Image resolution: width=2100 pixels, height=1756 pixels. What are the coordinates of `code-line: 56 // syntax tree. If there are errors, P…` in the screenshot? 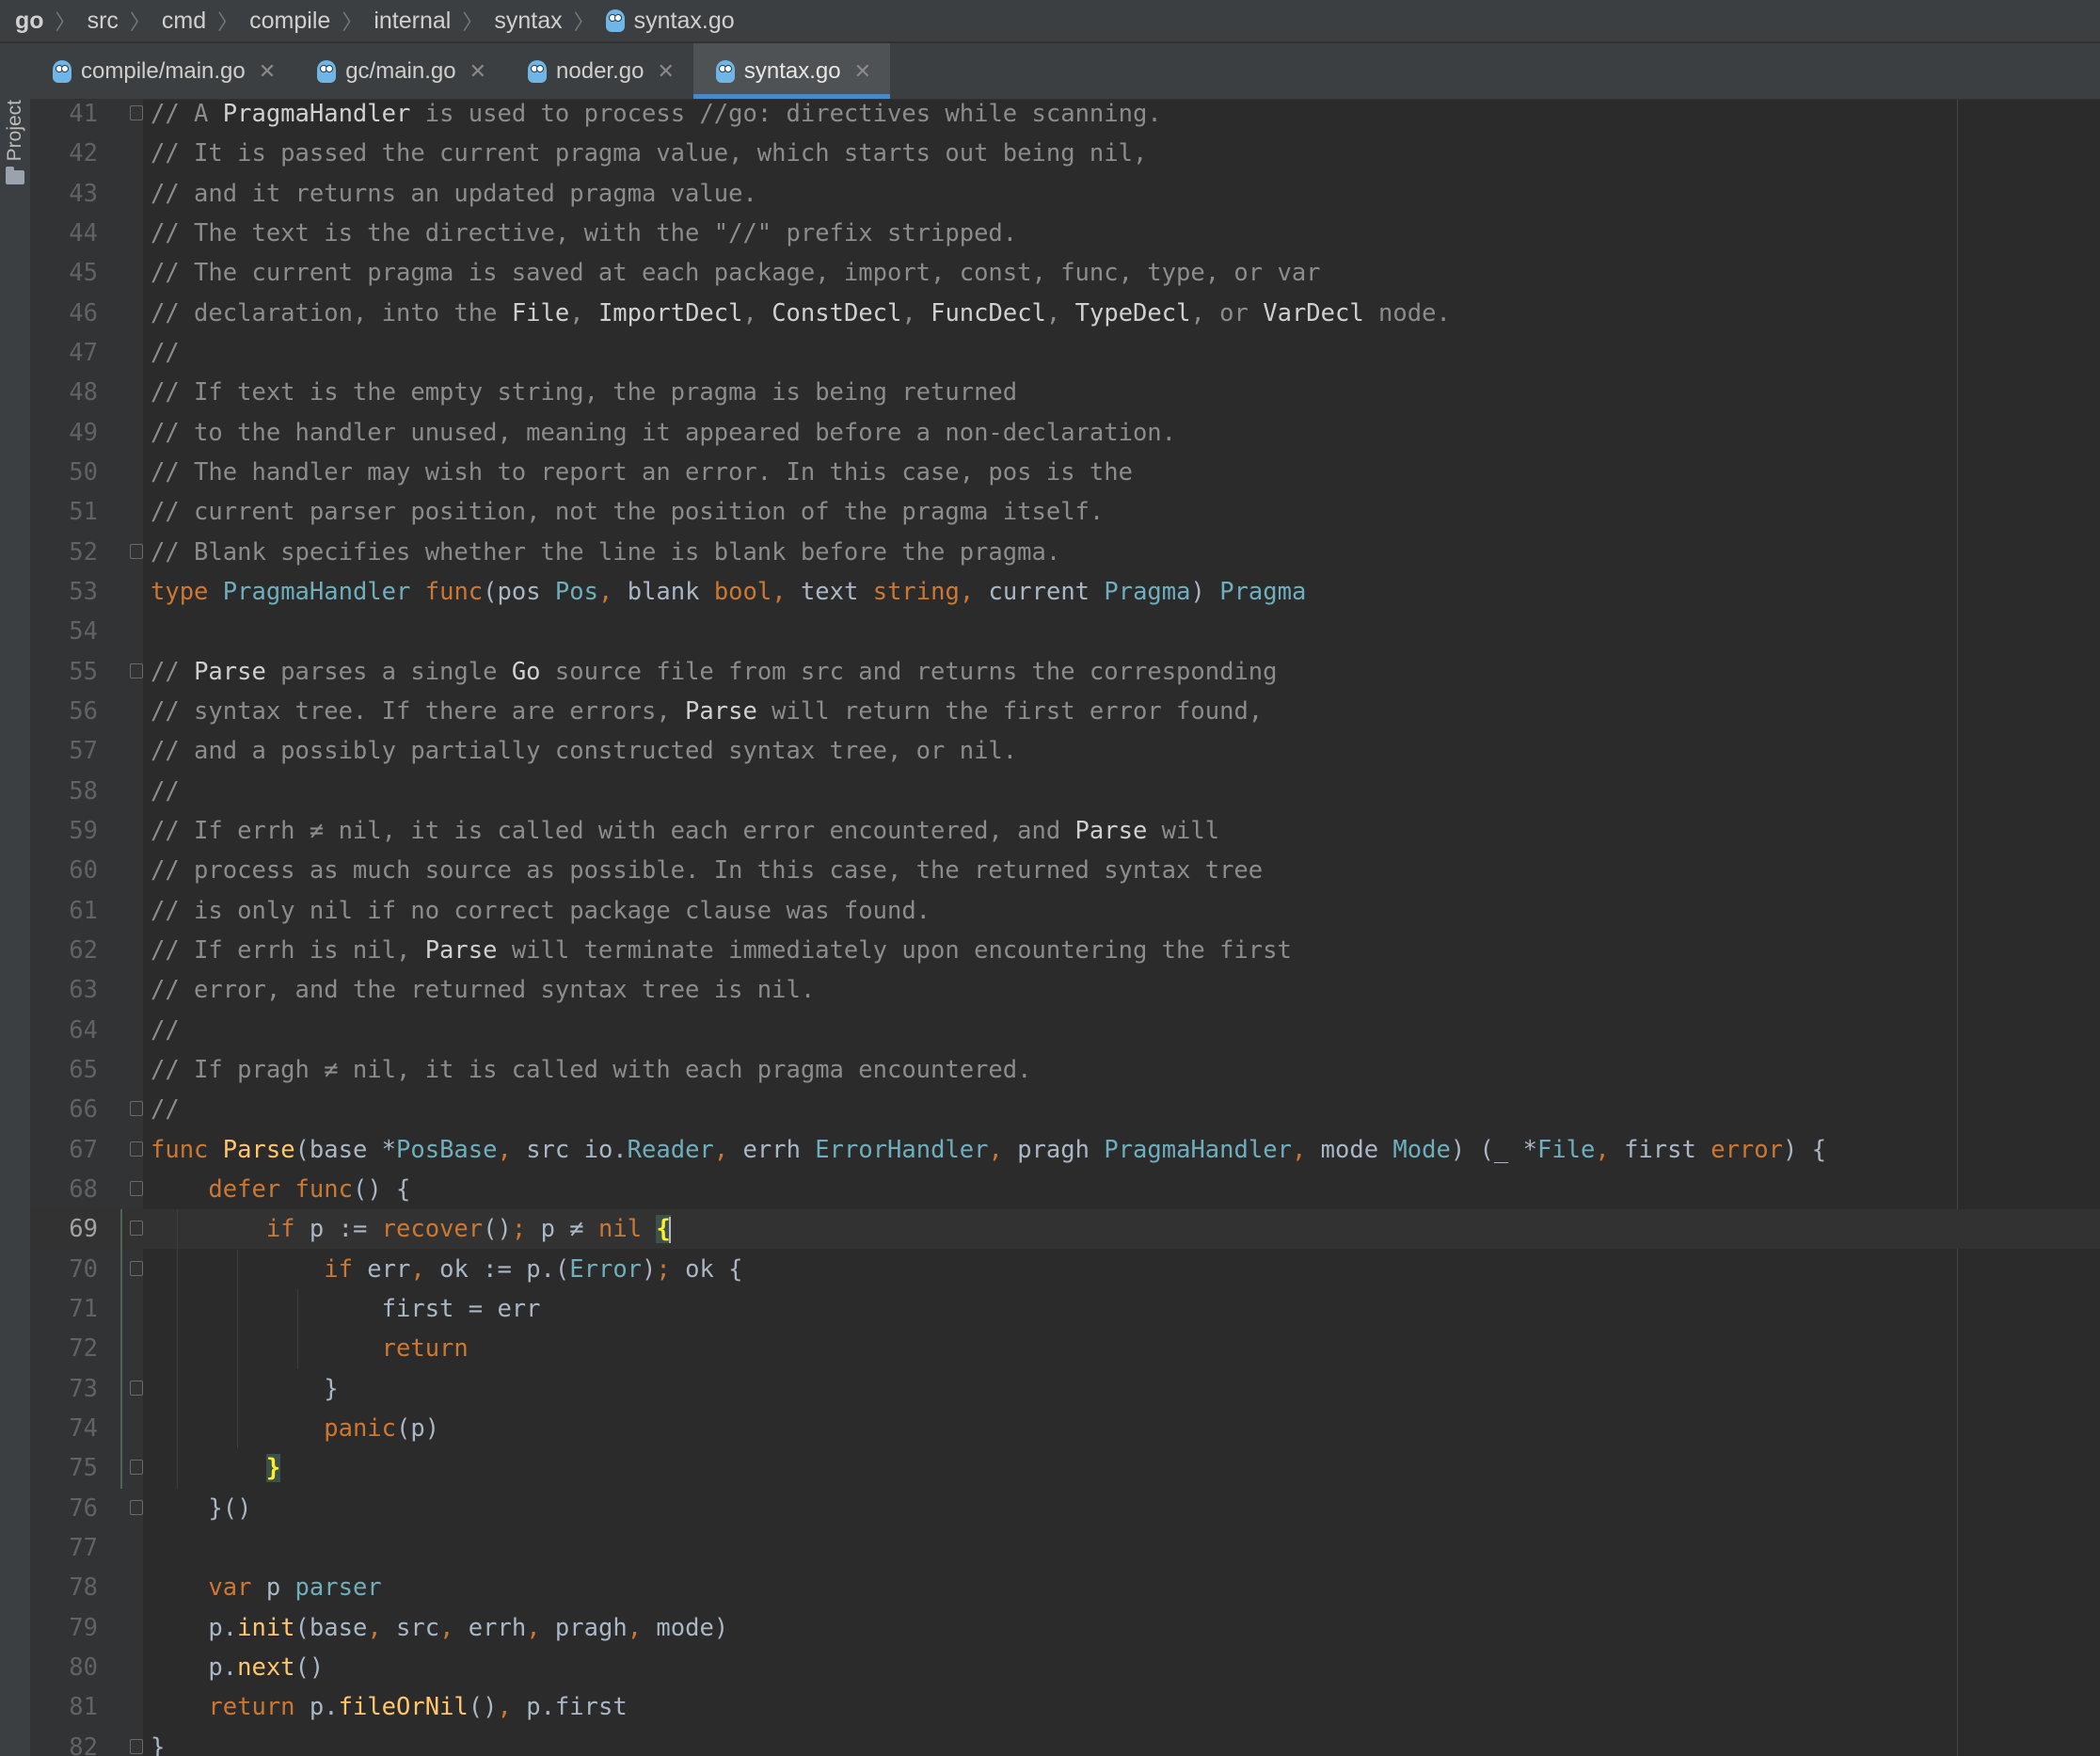 It's located at (1065, 711).